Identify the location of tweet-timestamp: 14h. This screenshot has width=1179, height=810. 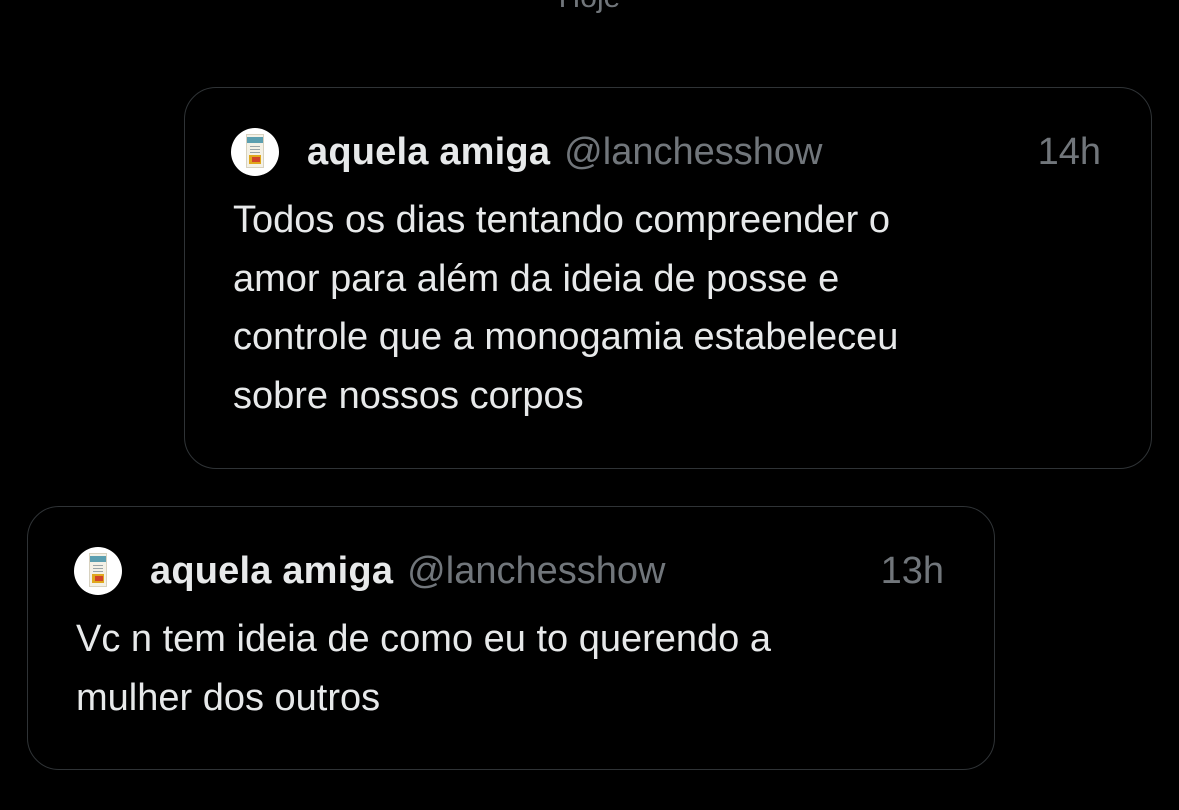
(1069, 152).